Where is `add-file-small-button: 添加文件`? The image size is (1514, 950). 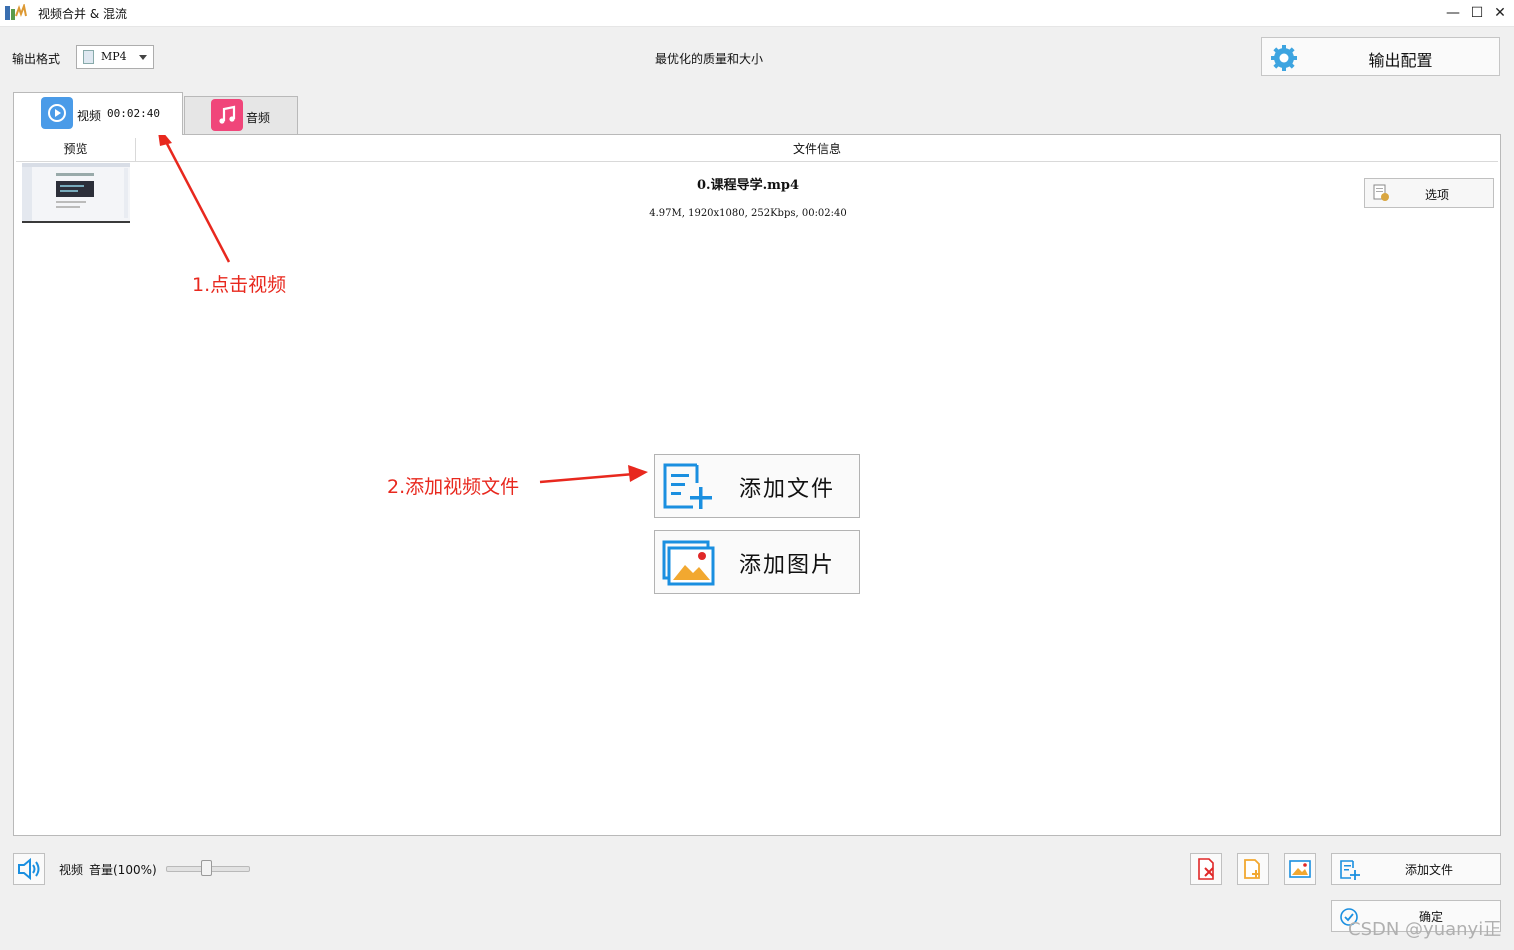
add-file-small-button: 添加文件 is located at coordinates (1416, 869).